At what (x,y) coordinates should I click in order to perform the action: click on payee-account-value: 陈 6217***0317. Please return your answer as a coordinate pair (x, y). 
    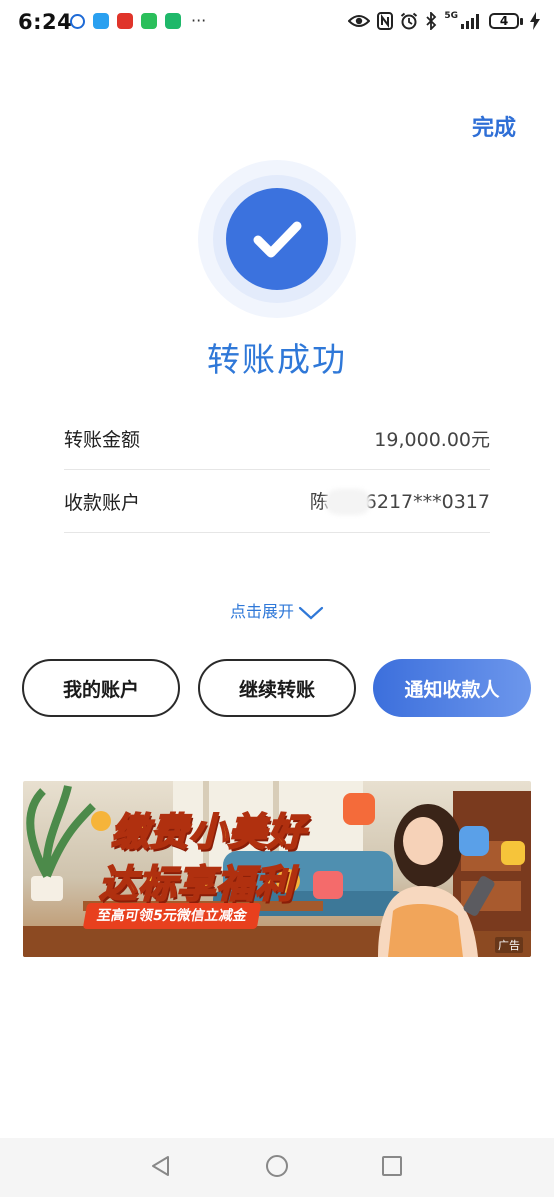
    Looking at the image, I should click on (400, 501).